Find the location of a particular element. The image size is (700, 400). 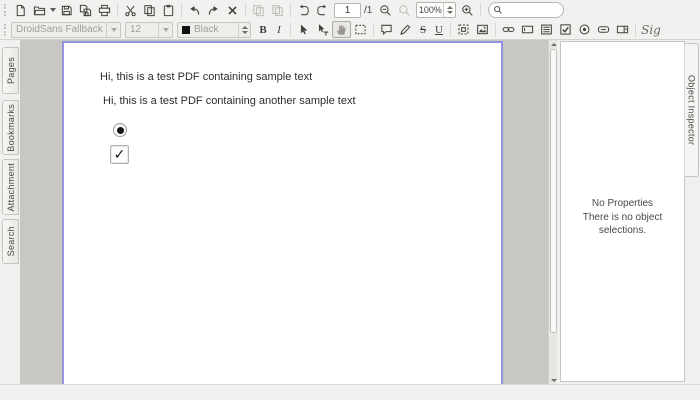

zoom-out-icon is located at coordinates (385, 10).